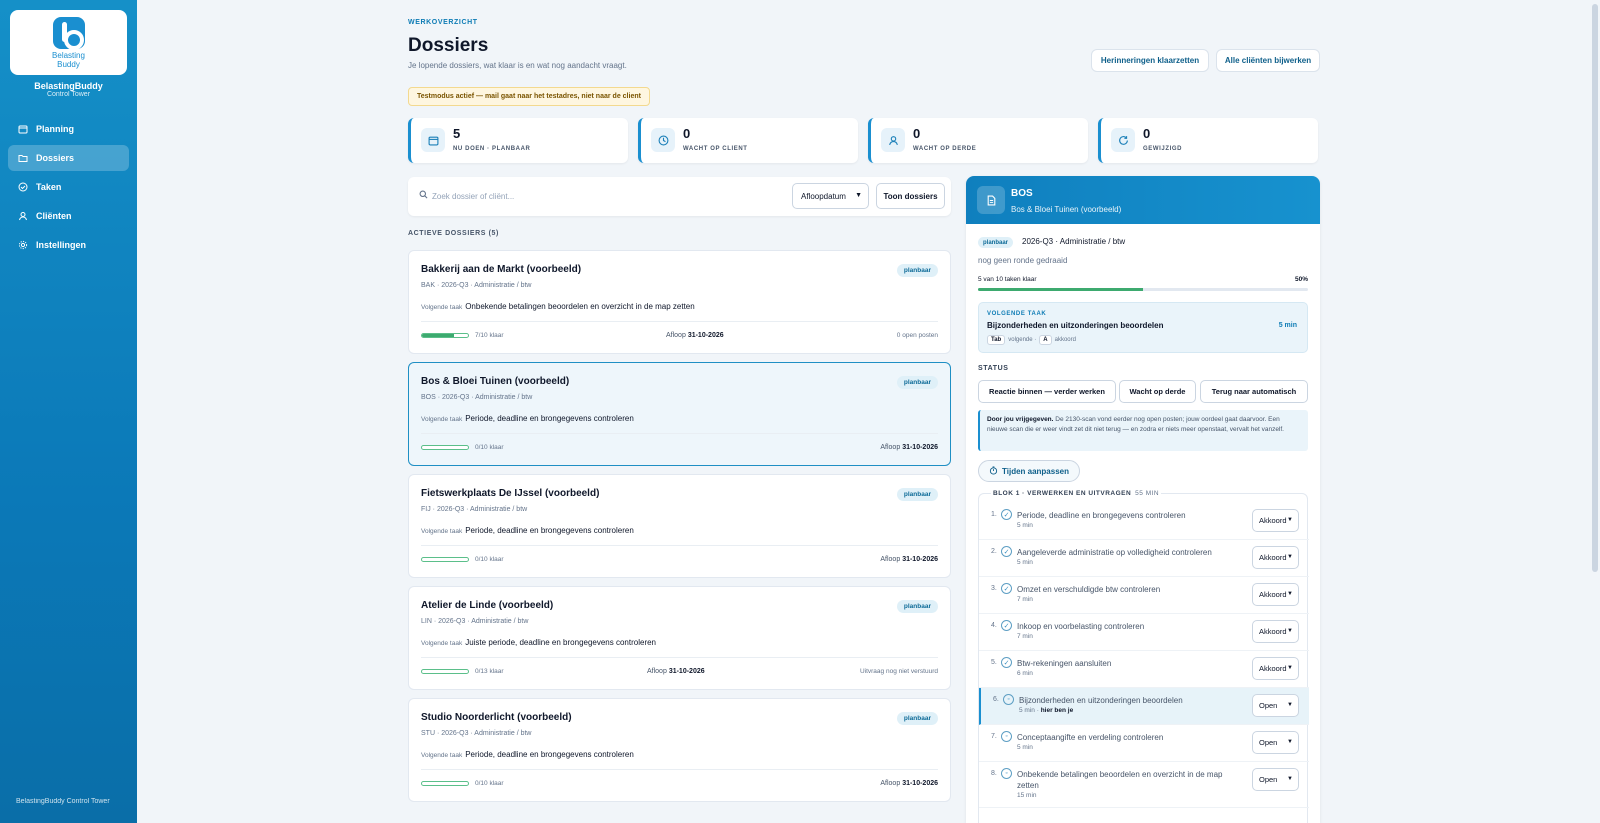 The height and width of the screenshot is (823, 1600). I want to click on dossier-meta: LIN · 2026-Q3 · Administratie / btw, so click(475, 621).